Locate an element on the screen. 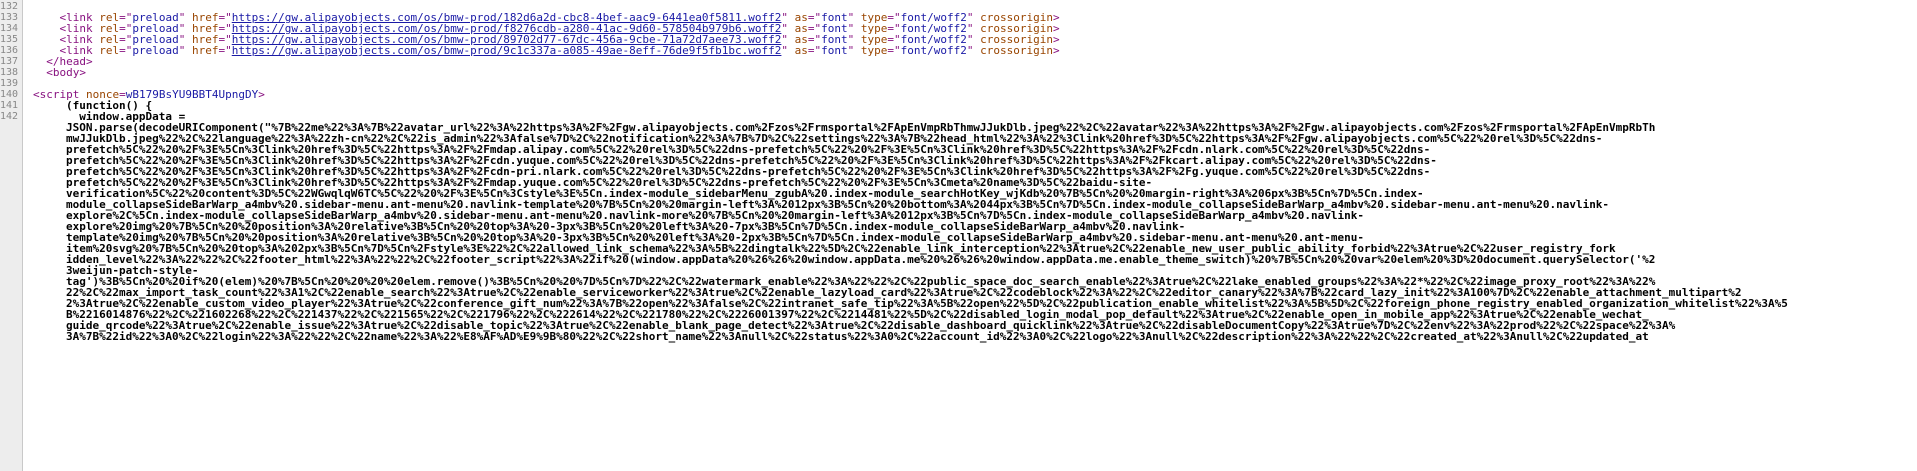 This screenshot has height=471, width=1917. source-line: 138 <body> is located at coordinates (958, 72).